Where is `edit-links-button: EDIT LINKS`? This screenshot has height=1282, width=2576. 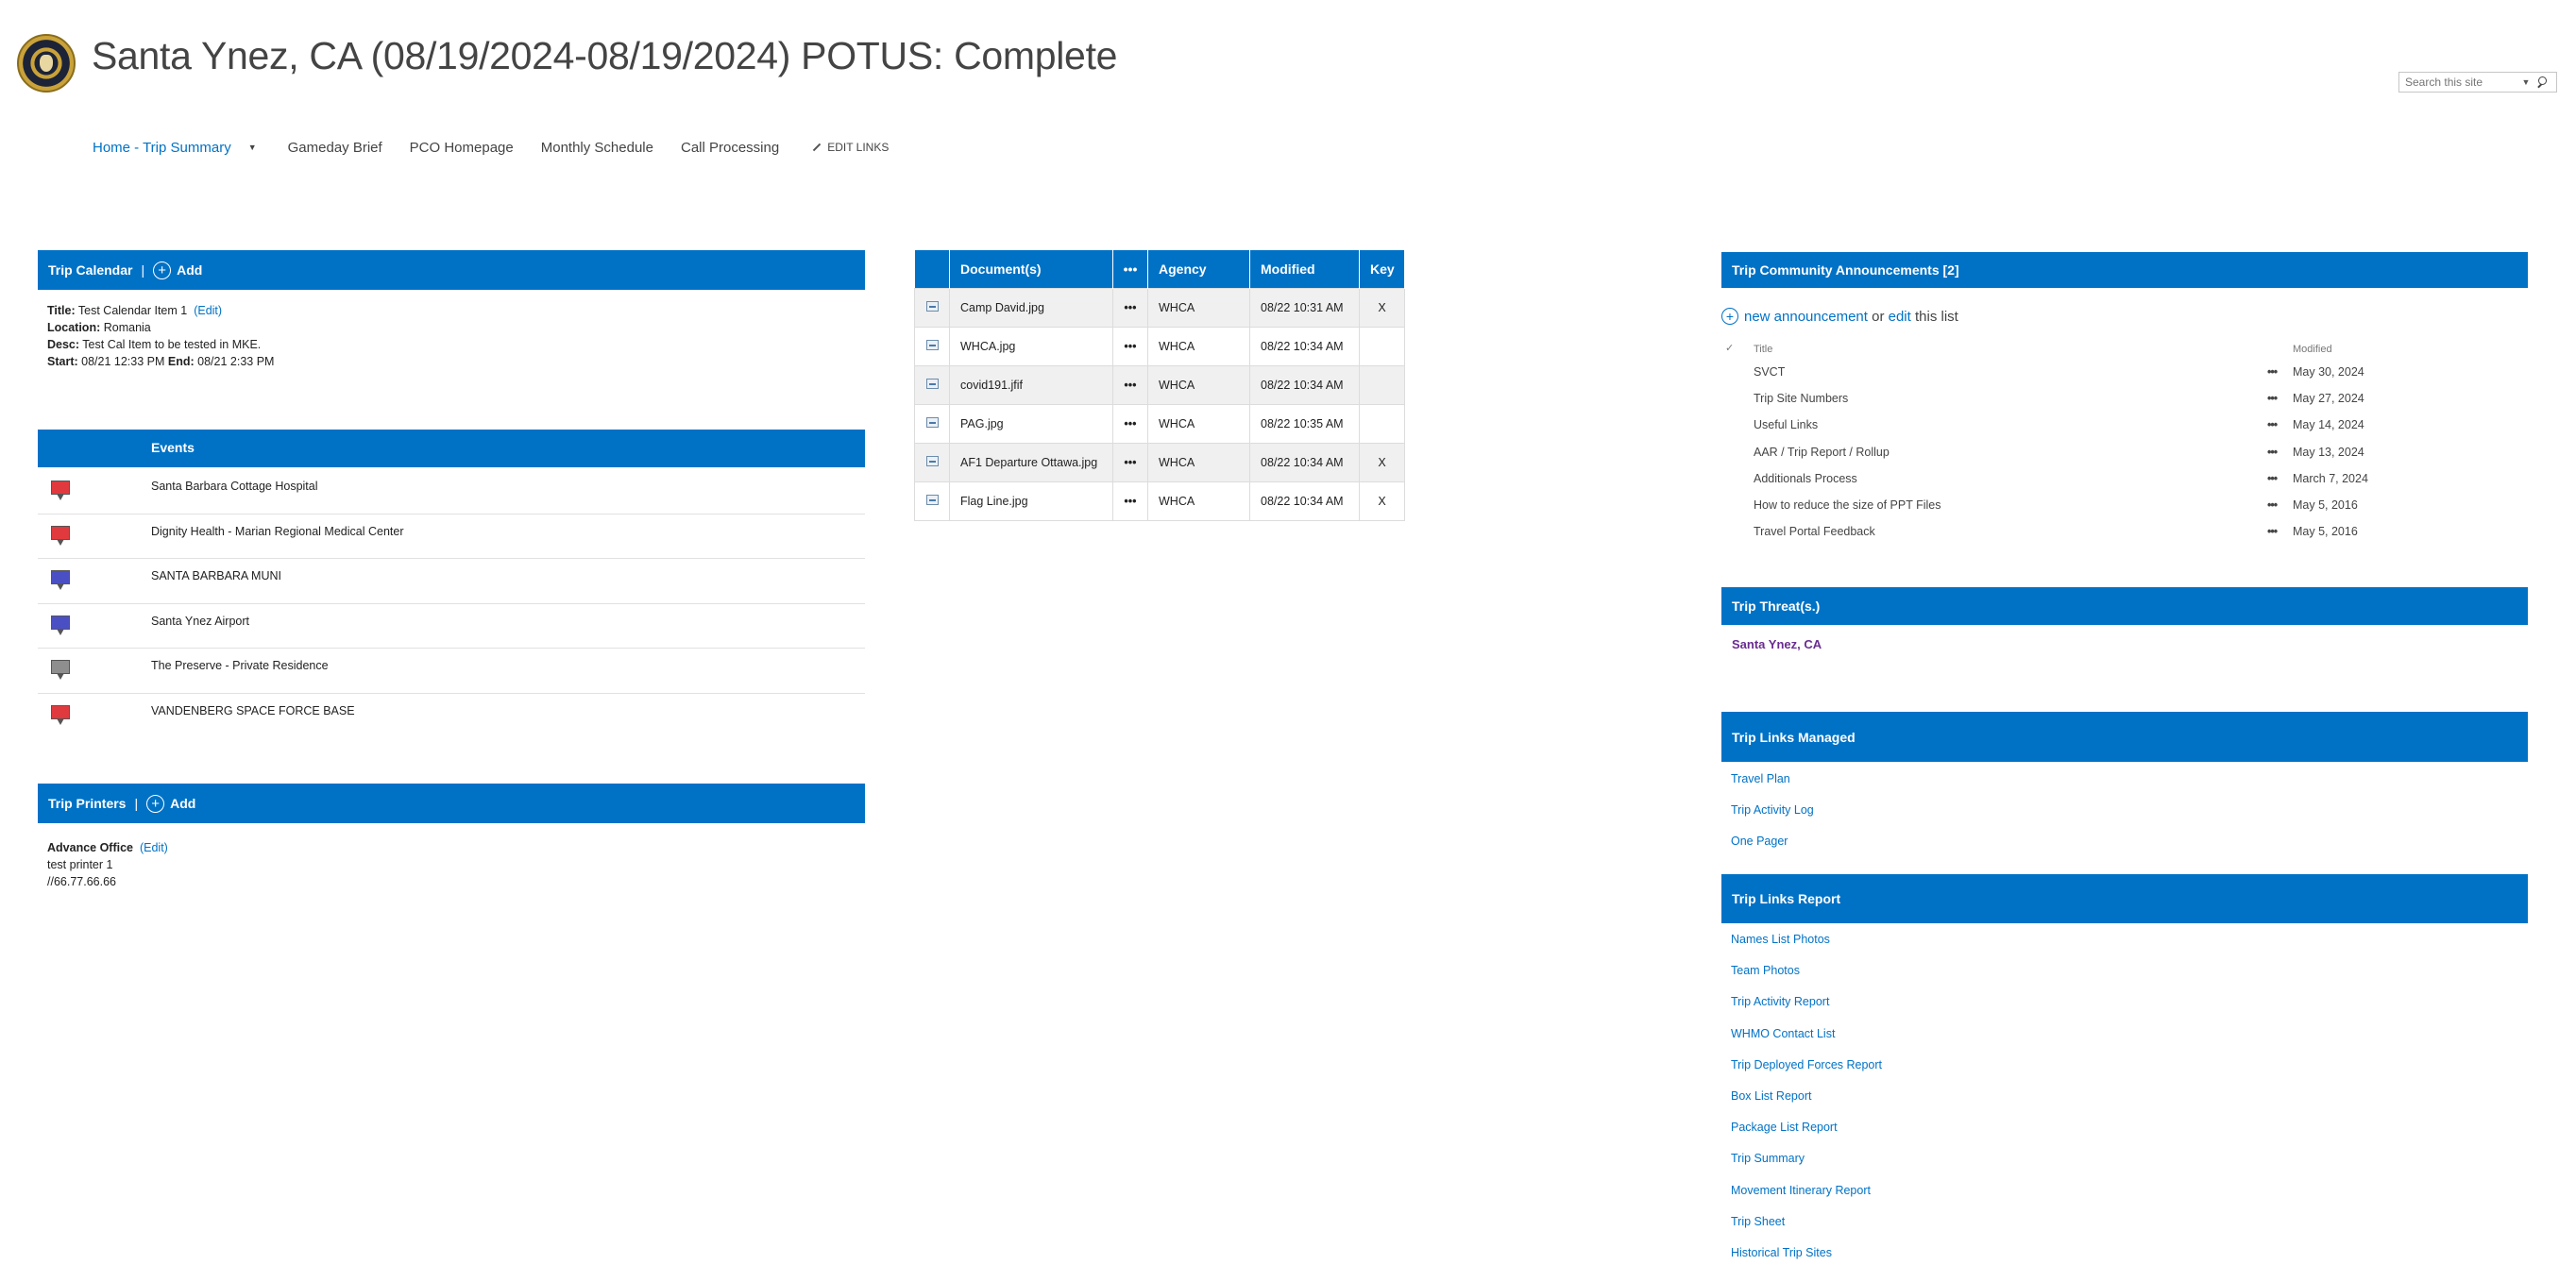 edit-links-button: EDIT LINKS is located at coordinates (850, 147).